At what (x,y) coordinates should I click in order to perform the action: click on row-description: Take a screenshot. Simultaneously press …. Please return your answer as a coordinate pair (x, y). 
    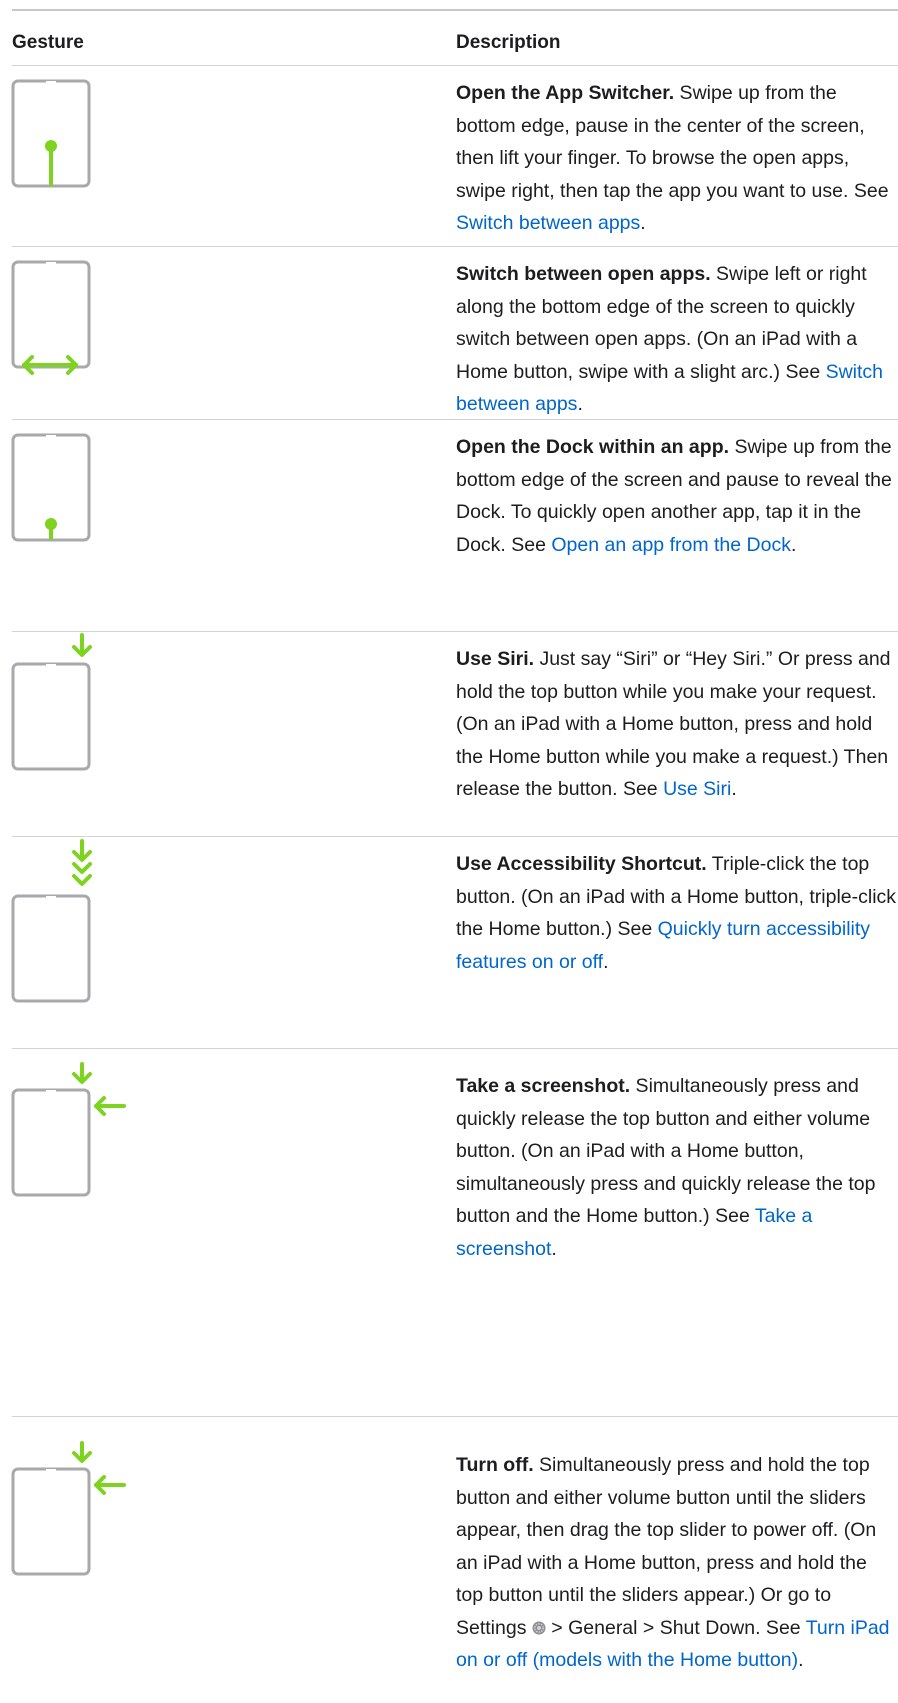
    Looking at the image, I should click on (666, 1167).